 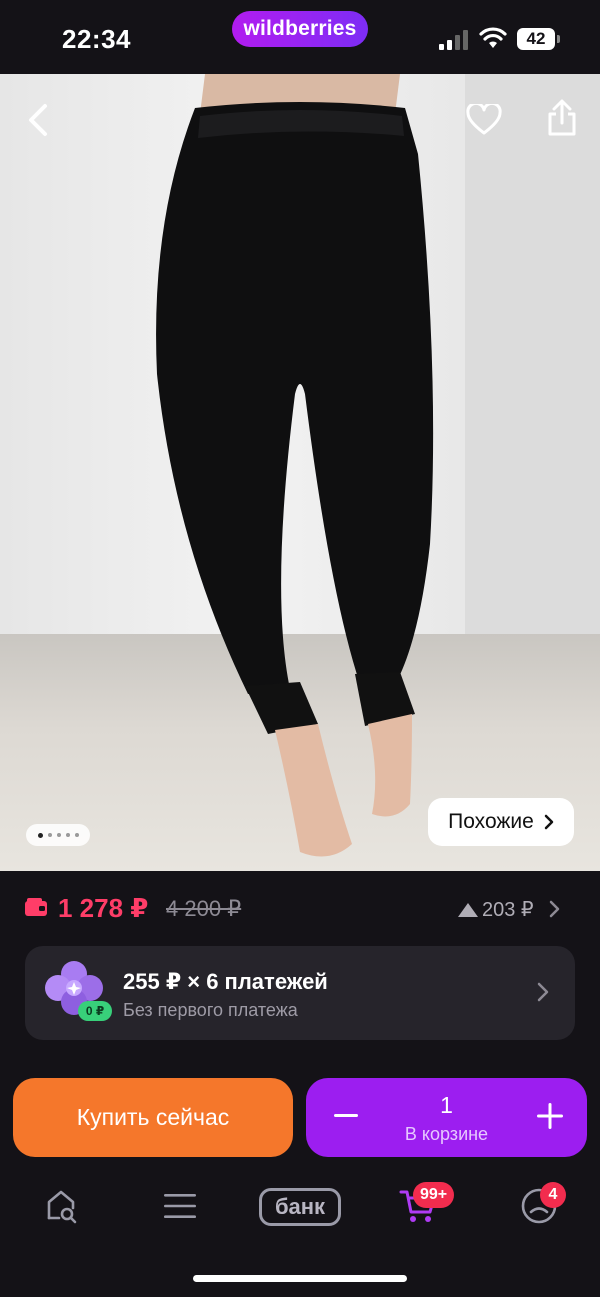 I want to click on price-row: 1 278 ₽ 4 200 ₽ 203 ₽, so click(x=300, y=909).